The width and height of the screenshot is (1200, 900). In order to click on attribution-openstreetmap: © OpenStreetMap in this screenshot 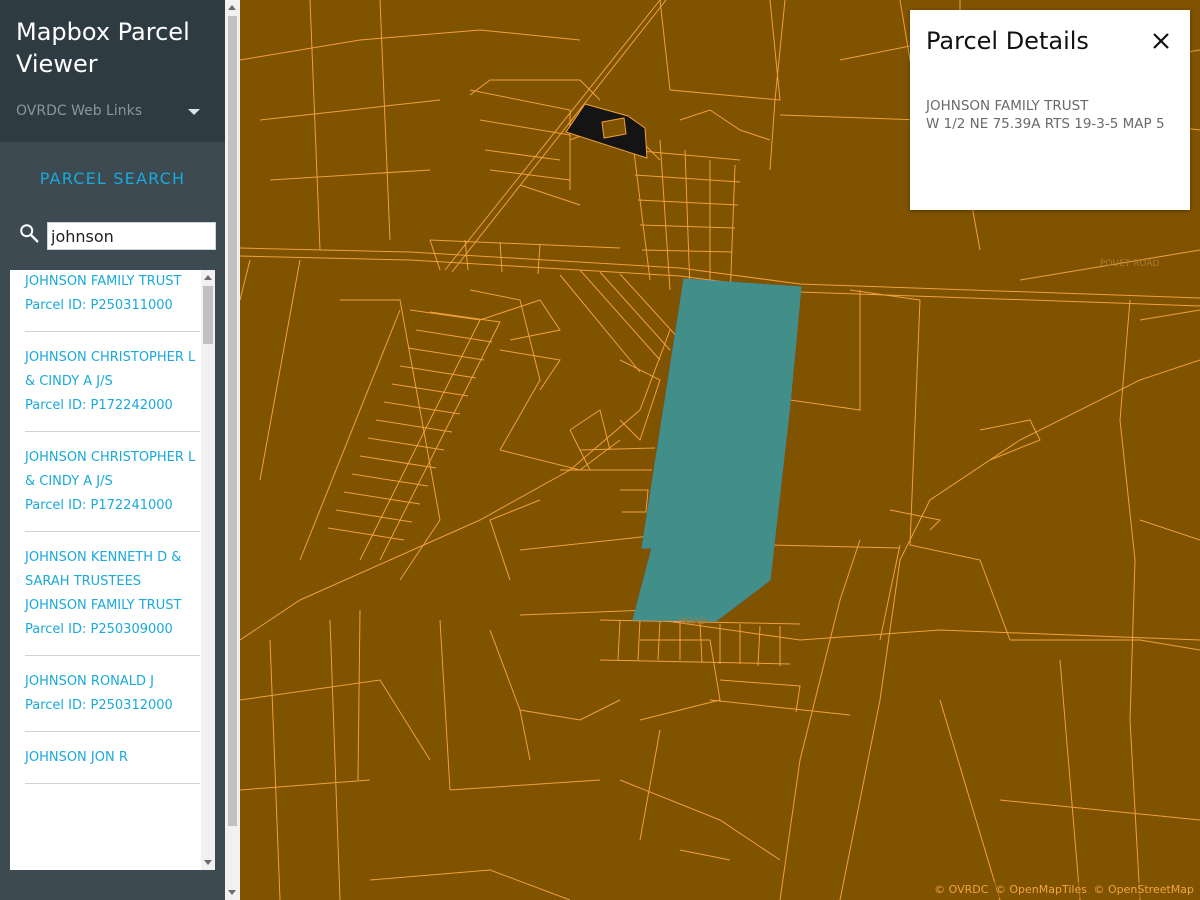, I will do `click(1143, 889)`.